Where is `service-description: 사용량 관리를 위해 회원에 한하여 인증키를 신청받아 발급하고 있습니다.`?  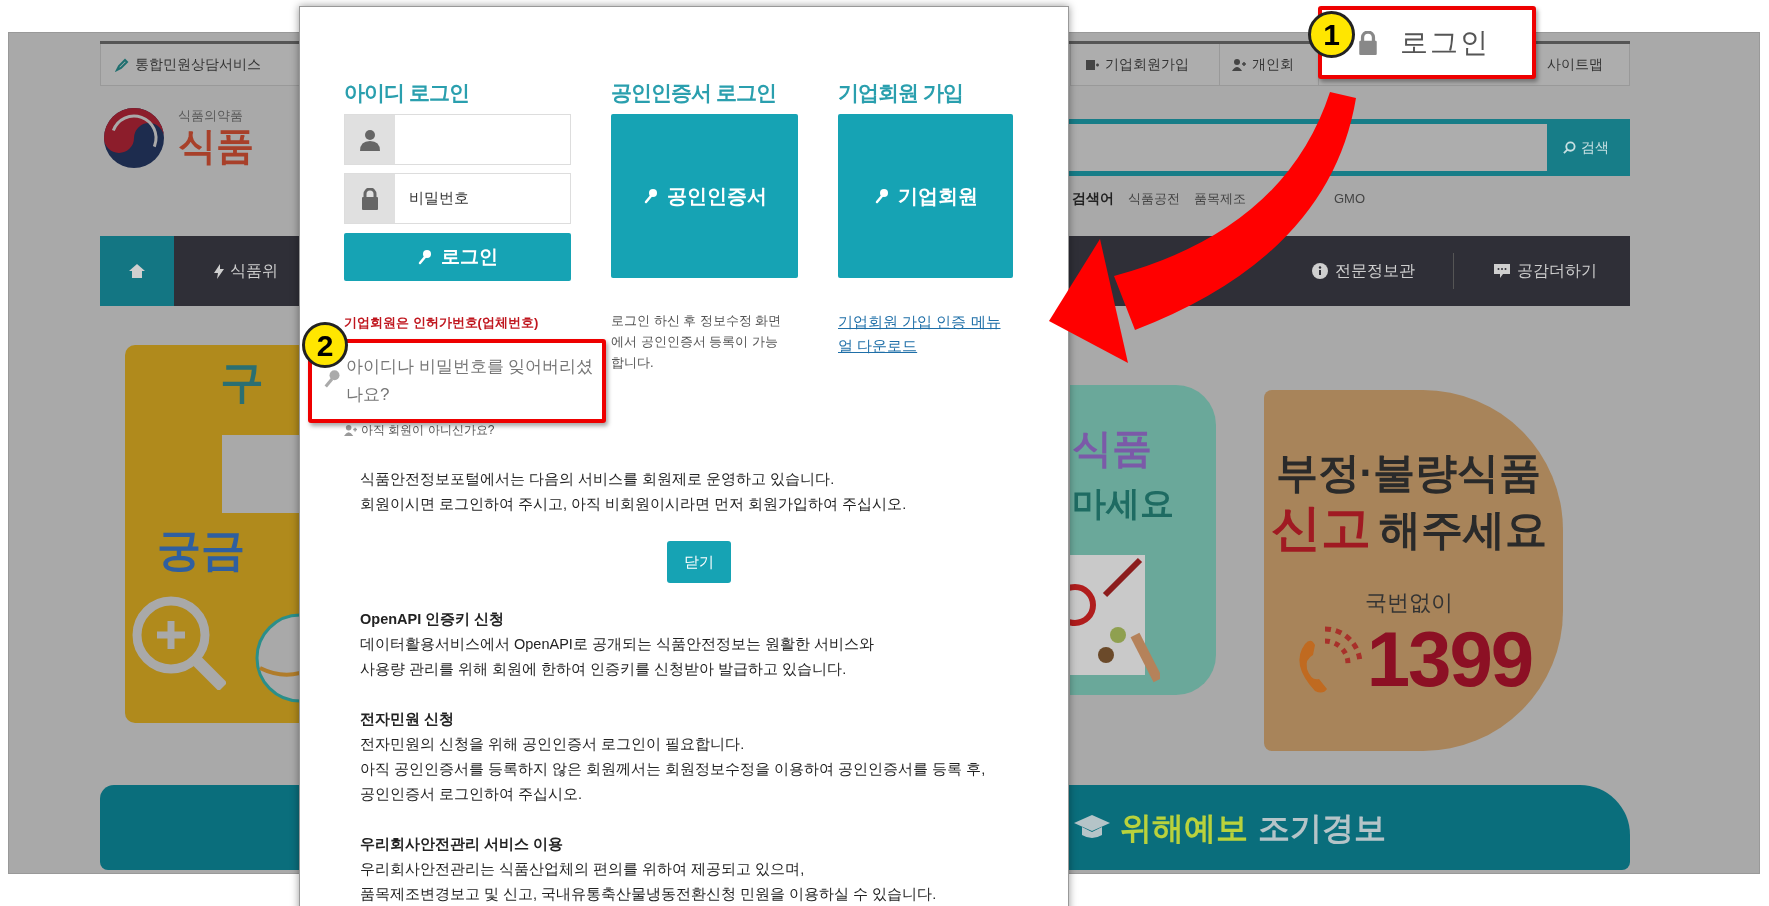
service-description: 사용량 관리를 위해 회원에 한하여 인증키를 신청받아 발급하고 있습니다. is located at coordinates (604, 669).